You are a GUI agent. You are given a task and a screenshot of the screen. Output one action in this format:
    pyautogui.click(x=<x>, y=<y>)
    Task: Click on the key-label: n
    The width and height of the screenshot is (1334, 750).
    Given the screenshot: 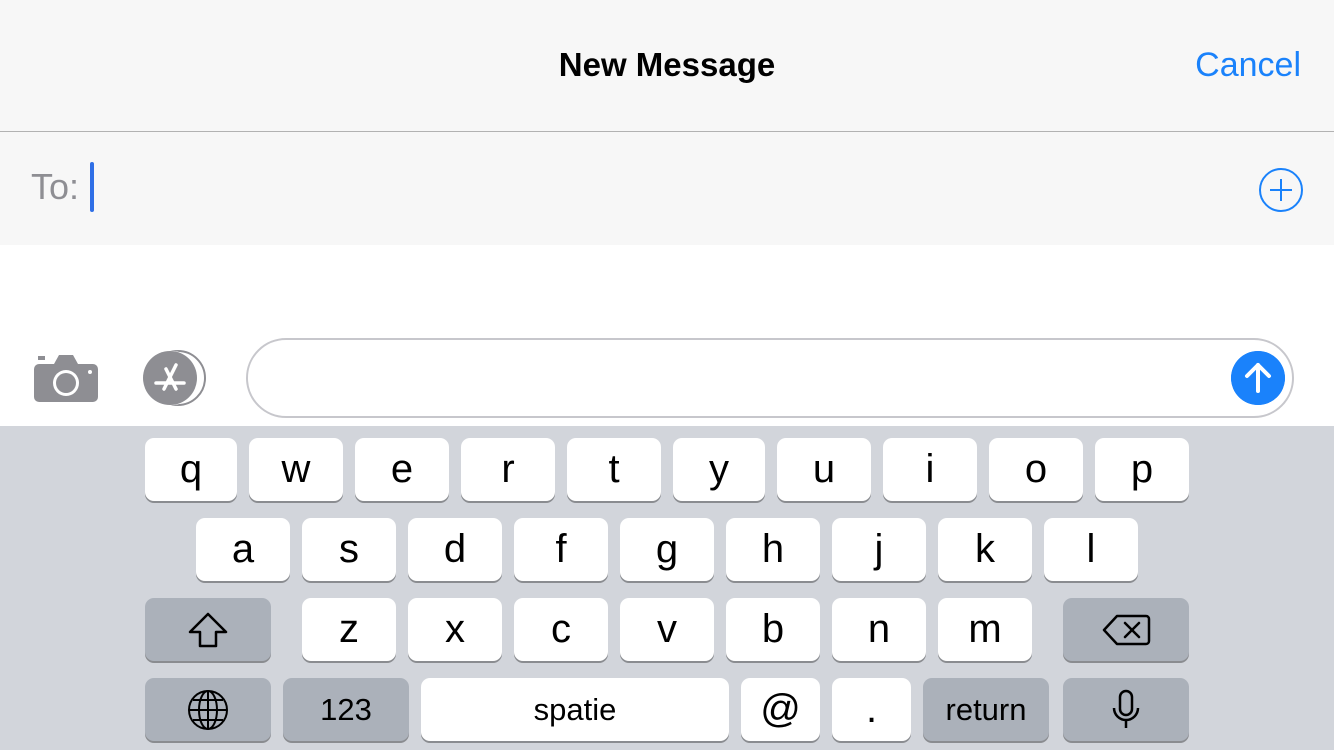 What is the action you would take?
    pyautogui.click(x=879, y=629)
    